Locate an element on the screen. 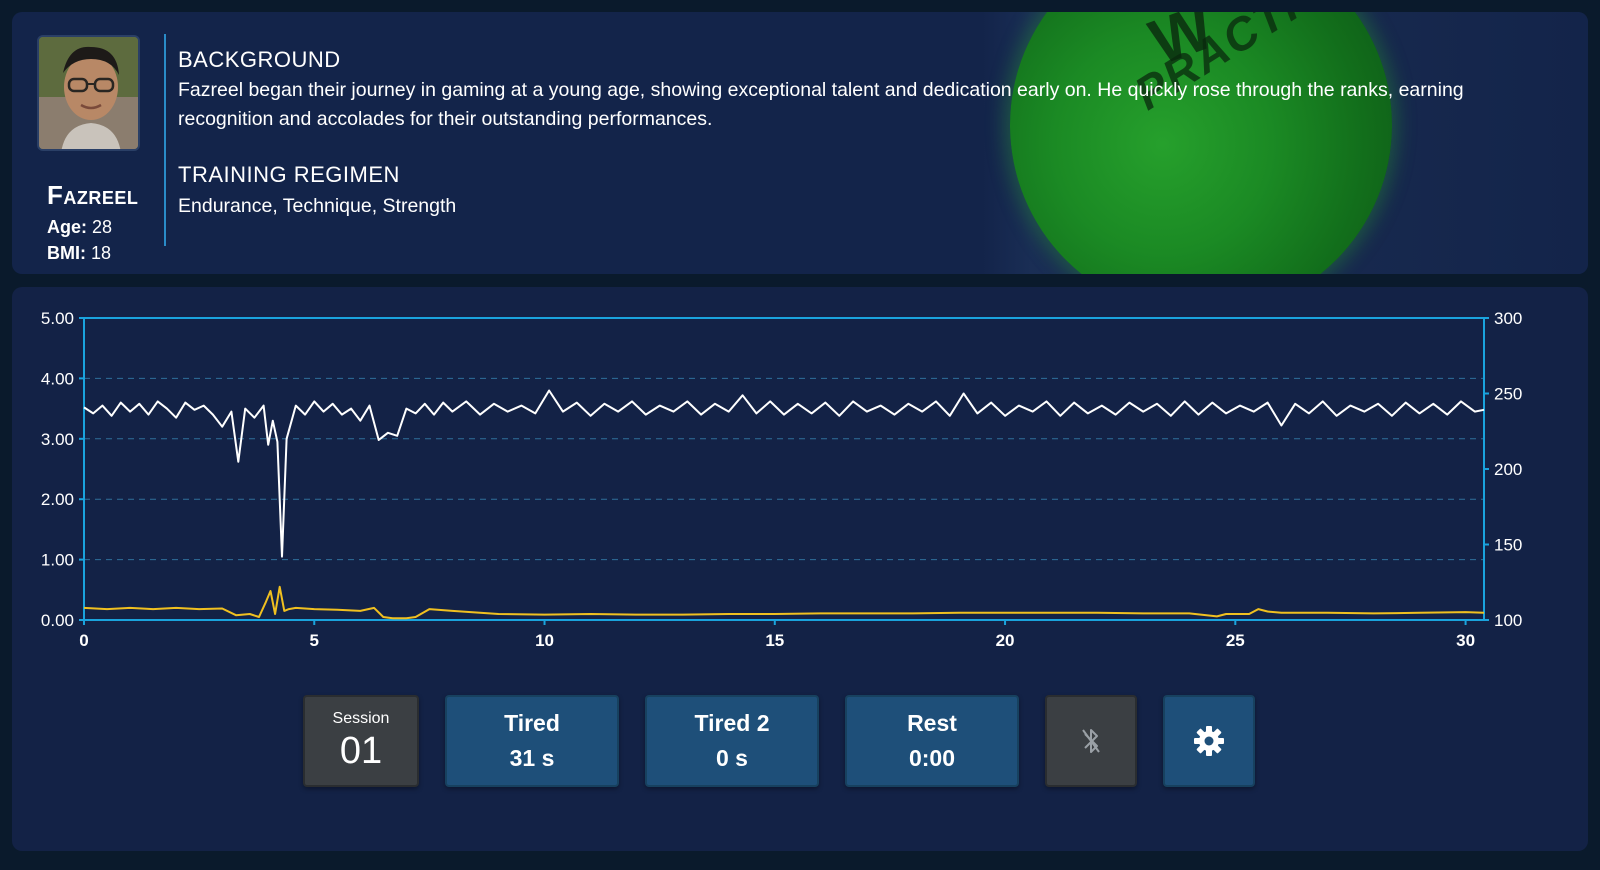 The width and height of the screenshot is (1600, 870). rest-label: Rest is located at coordinates (932, 723).